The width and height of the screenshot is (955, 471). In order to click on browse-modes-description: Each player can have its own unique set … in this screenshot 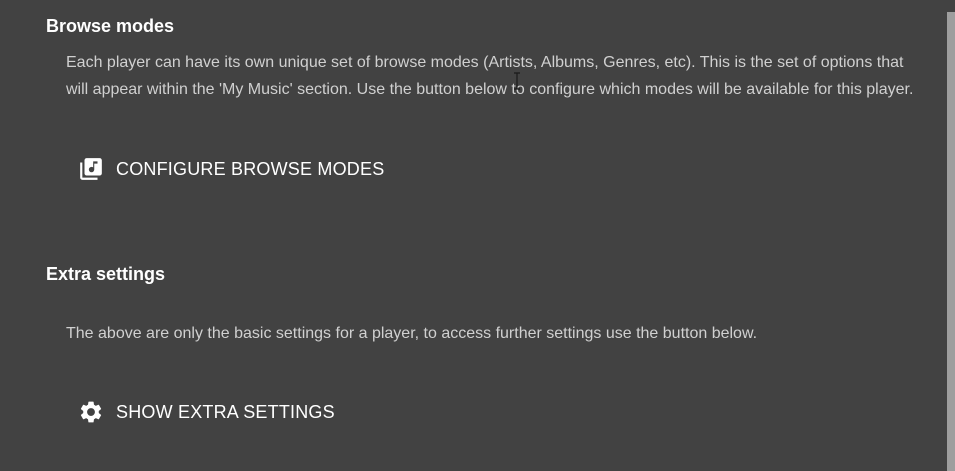, I will do `click(490, 76)`.